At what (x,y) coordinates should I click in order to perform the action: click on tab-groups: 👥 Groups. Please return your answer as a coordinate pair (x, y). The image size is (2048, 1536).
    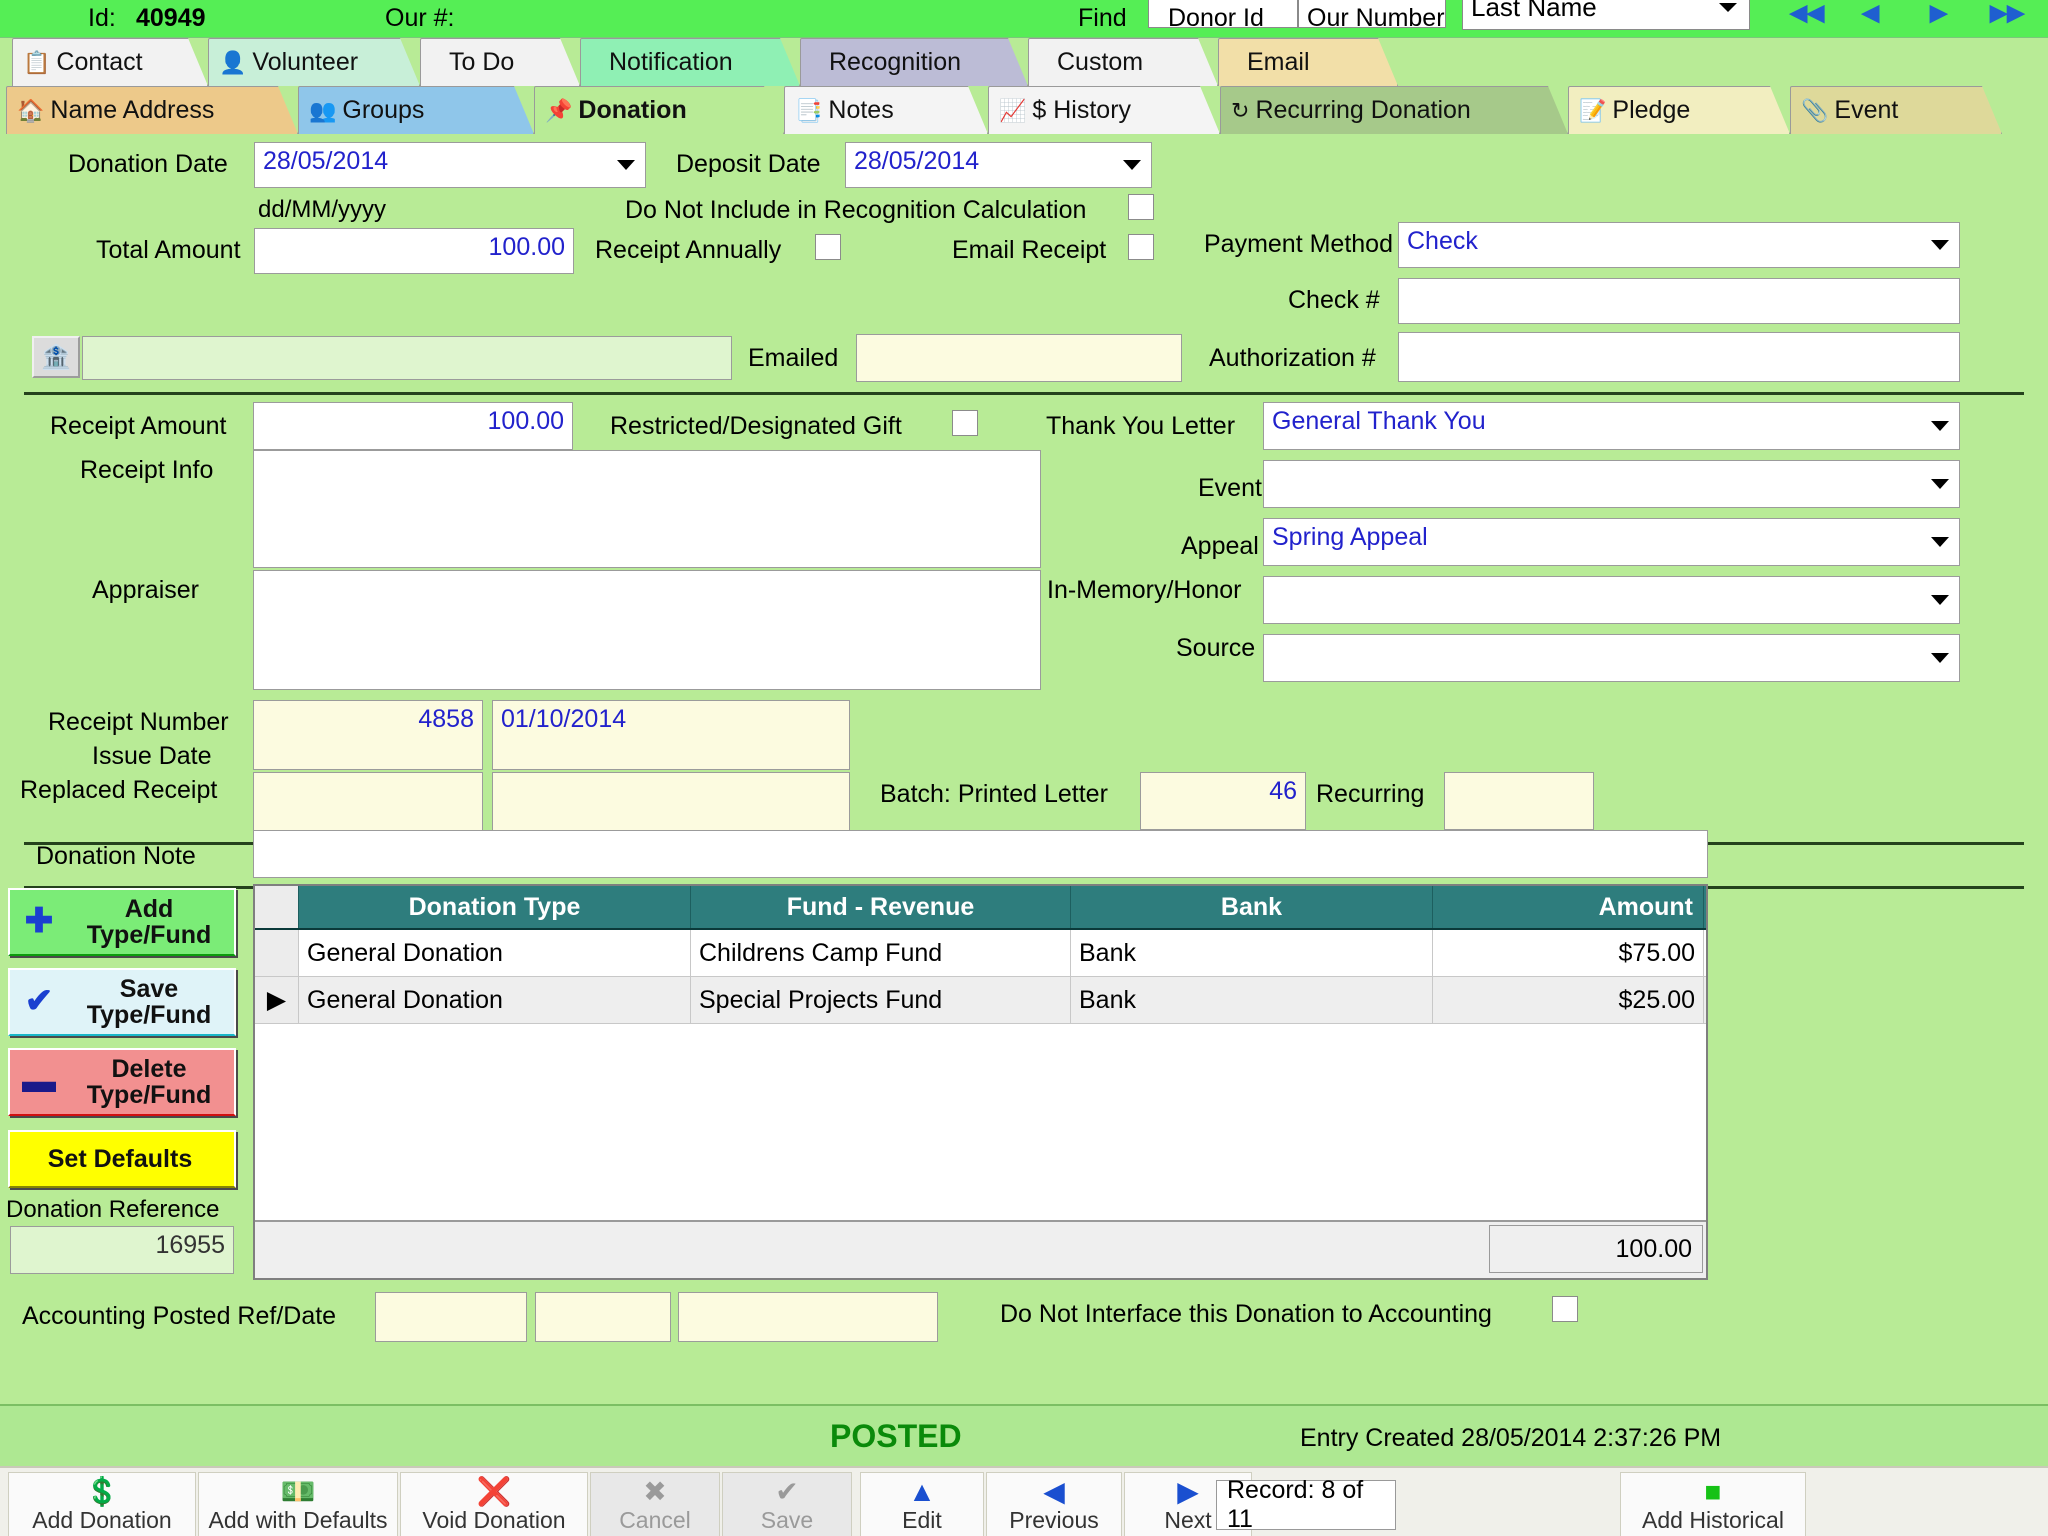
    Looking at the image, I should click on (416, 110).